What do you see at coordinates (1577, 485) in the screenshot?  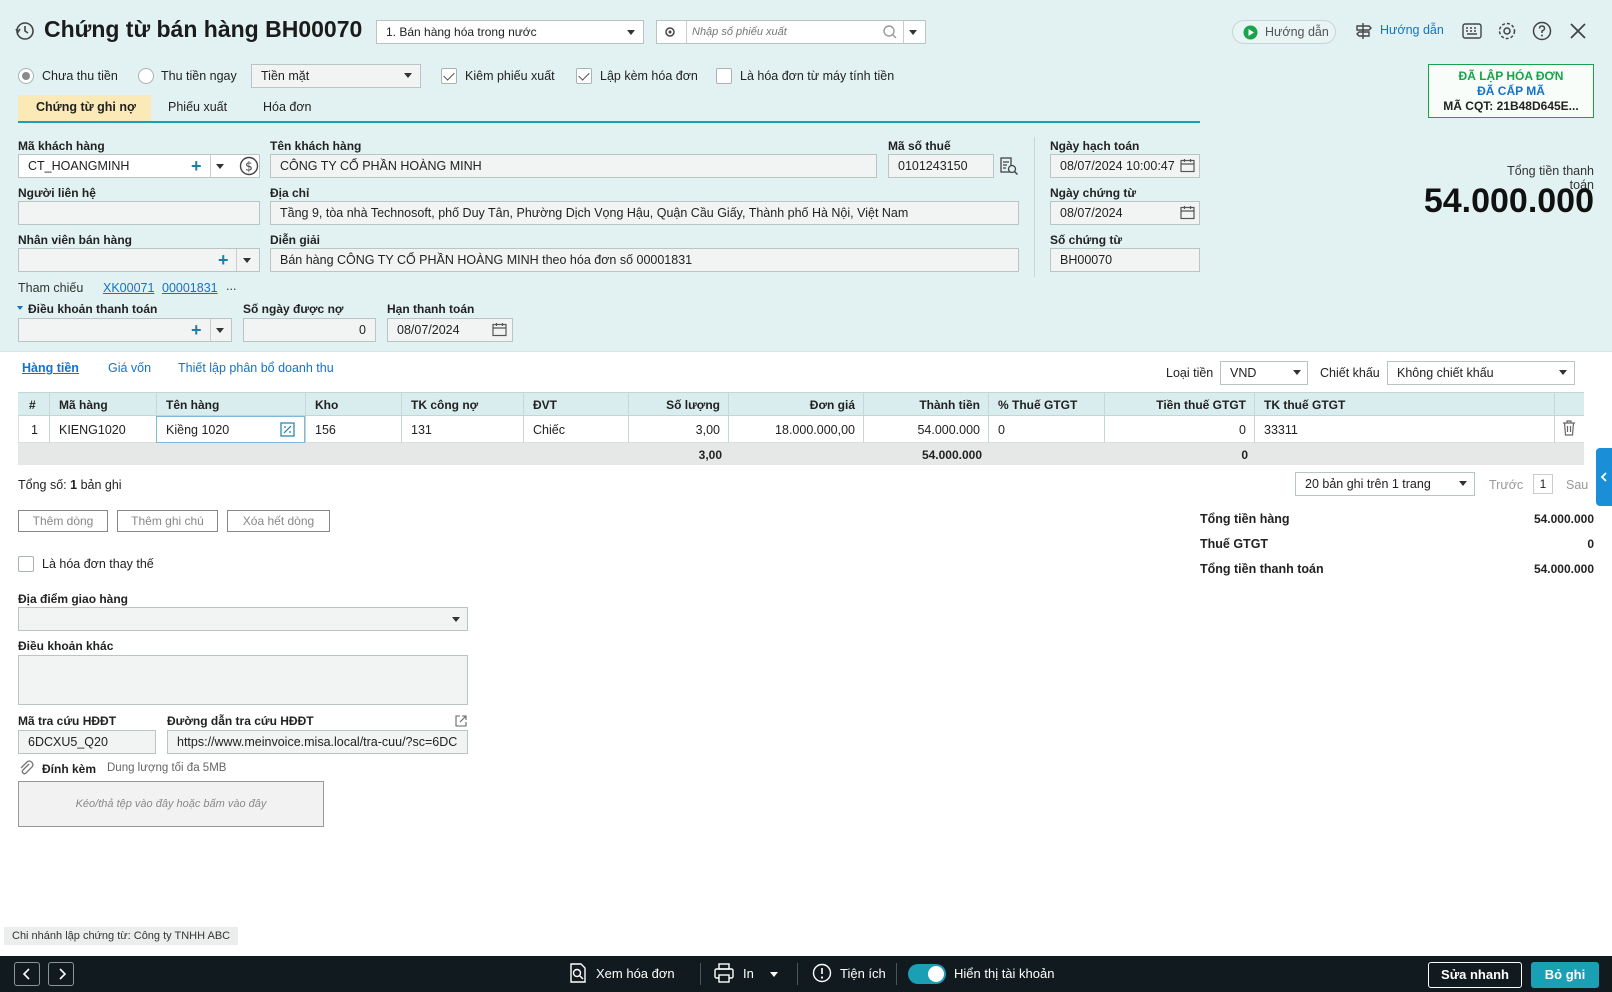 I see `next-page: Sau` at bounding box center [1577, 485].